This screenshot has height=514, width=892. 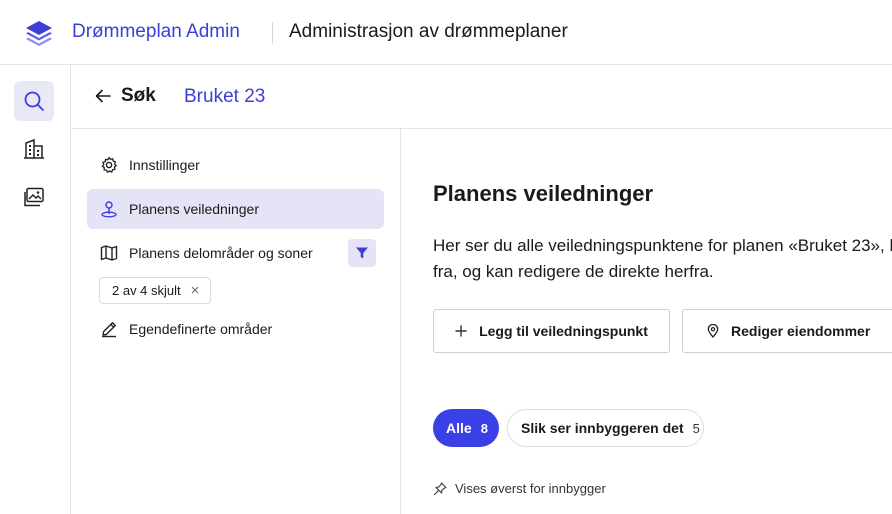 I want to click on filter-button, so click(x=362, y=253).